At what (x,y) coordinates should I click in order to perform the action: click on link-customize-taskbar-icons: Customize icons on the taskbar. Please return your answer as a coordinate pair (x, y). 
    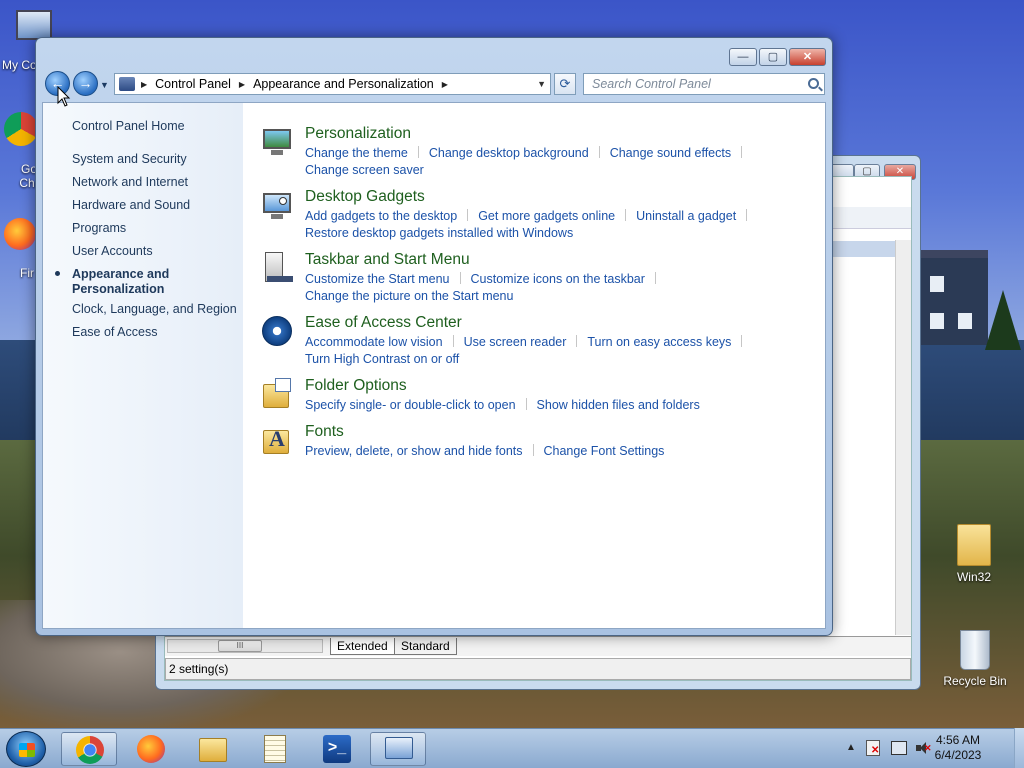
    Looking at the image, I should click on (558, 279).